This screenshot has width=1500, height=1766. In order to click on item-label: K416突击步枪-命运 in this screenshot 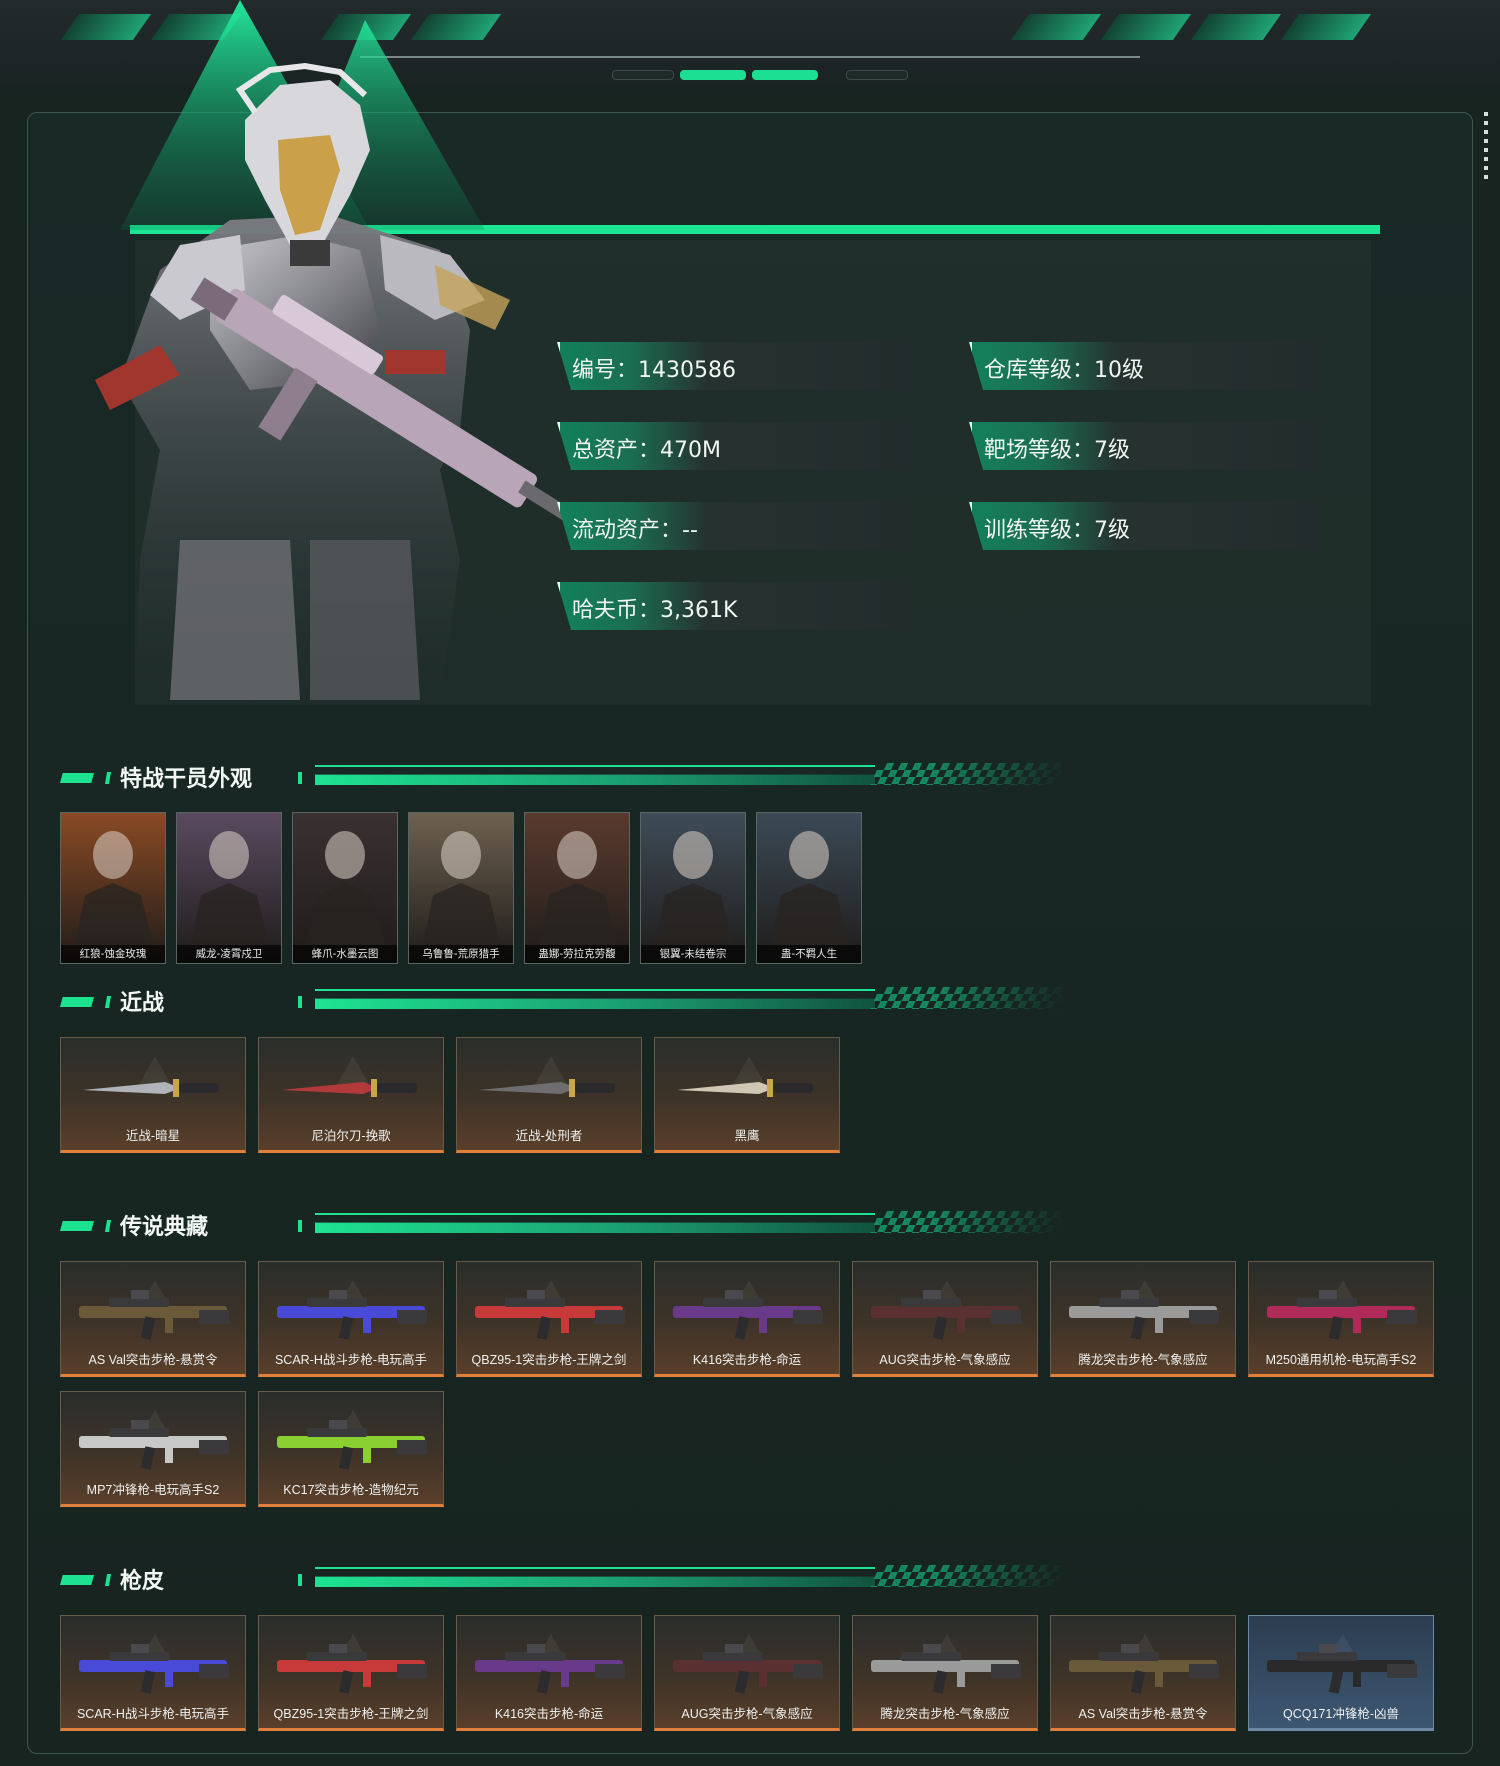, I will do `click(747, 1360)`.